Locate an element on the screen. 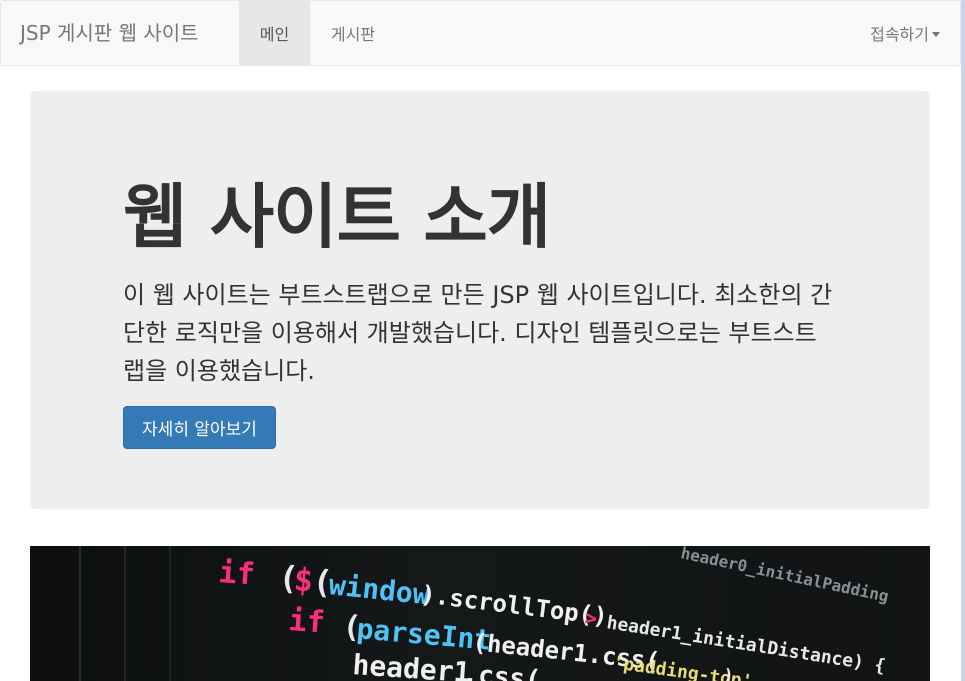 The image size is (965, 681). jumbotron-title: 웹 사이트 소개 is located at coordinates (337, 217).